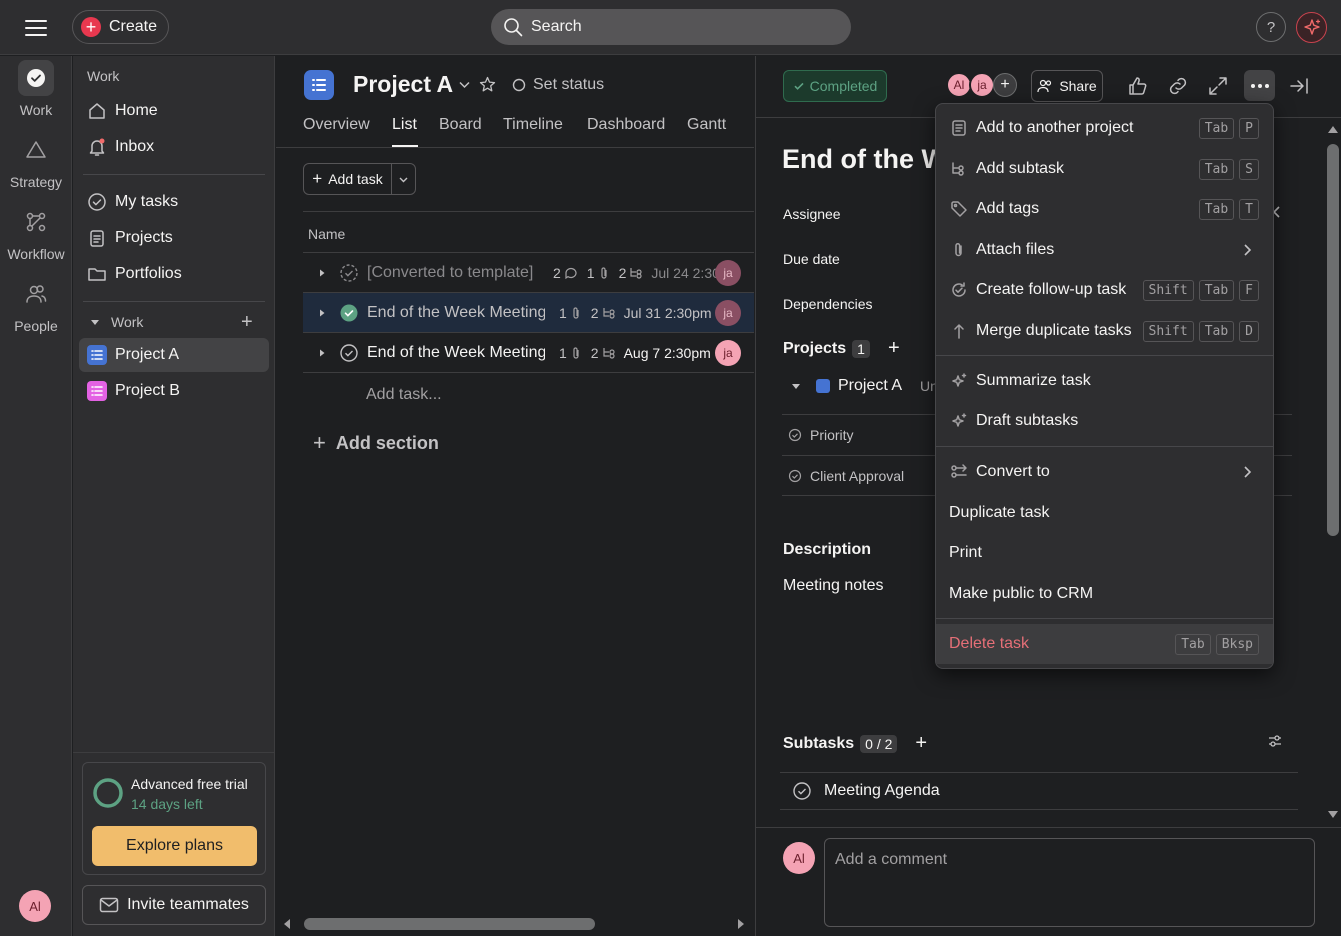  What do you see at coordinates (558, 85) in the screenshot?
I see `set-status-button: Set status` at bounding box center [558, 85].